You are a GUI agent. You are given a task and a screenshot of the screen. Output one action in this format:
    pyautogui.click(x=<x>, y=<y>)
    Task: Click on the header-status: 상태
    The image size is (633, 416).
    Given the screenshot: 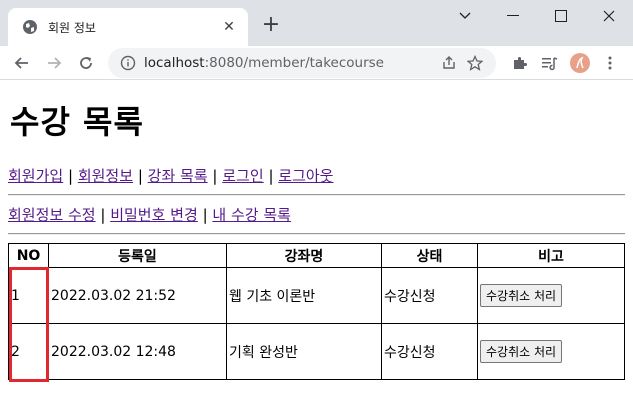 What is the action you would take?
    pyautogui.click(x=429, y=255)
    